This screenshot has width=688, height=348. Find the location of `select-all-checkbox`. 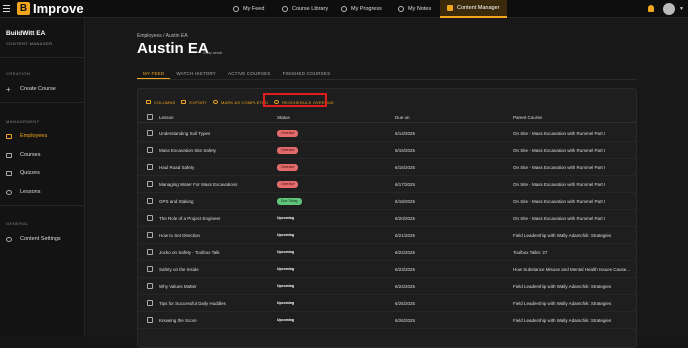

select-all-checkbox is located at coordinates (150, 117).